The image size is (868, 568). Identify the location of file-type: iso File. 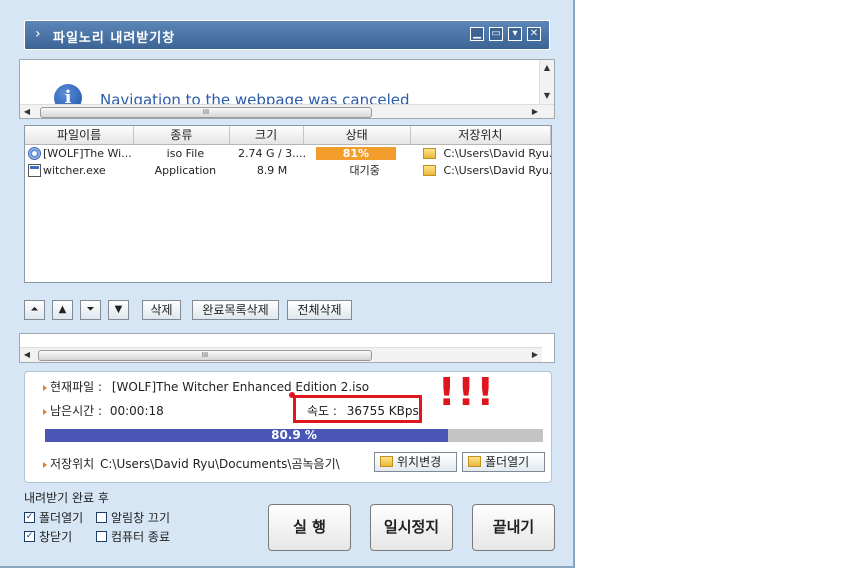
(185, 153).